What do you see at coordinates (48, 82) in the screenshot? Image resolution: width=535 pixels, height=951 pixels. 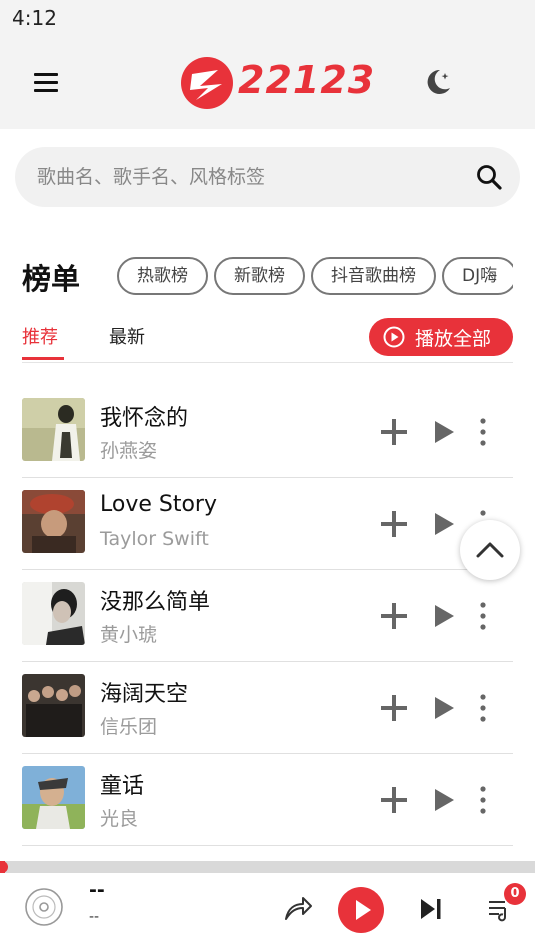 I see `hamburger-icon` at bounding box center [48, 82].